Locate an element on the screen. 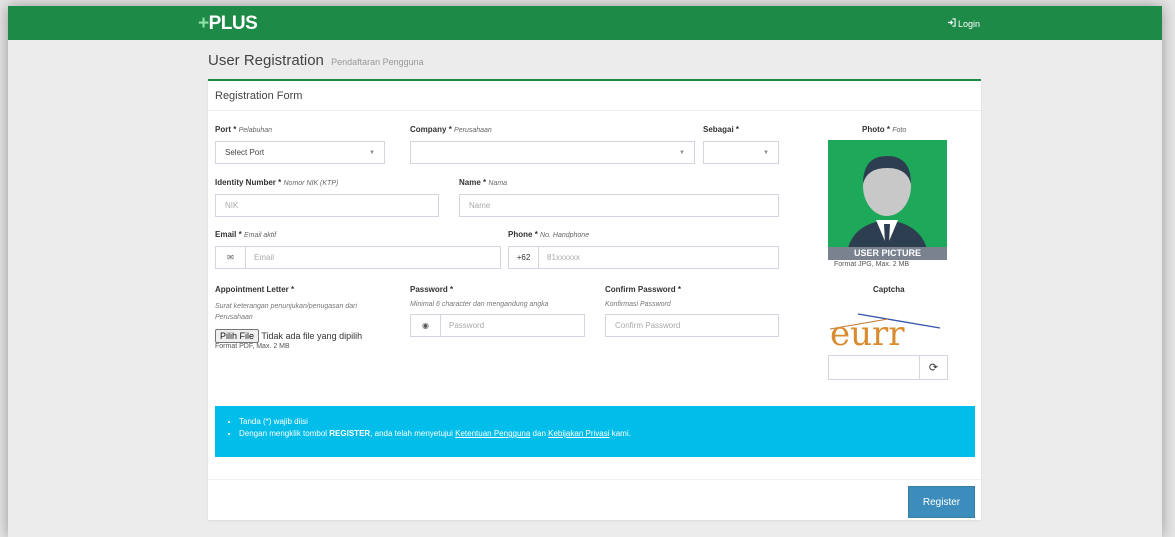 The width and height of the screenshot is (1175, 537). appointment-label: Appointment Letter * is located at coordinates (255, 289).